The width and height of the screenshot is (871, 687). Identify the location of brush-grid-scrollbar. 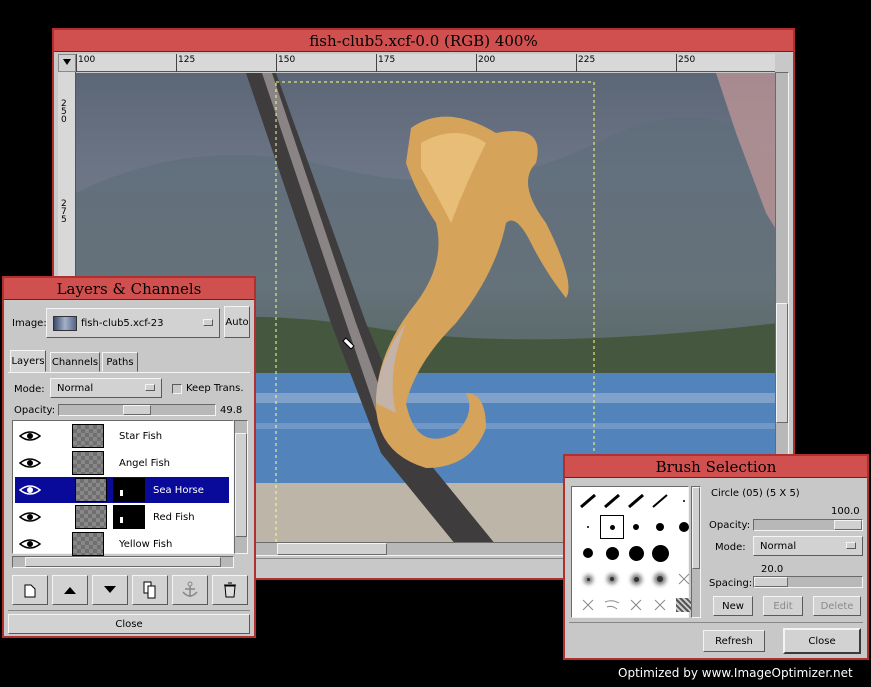
(696, 552).